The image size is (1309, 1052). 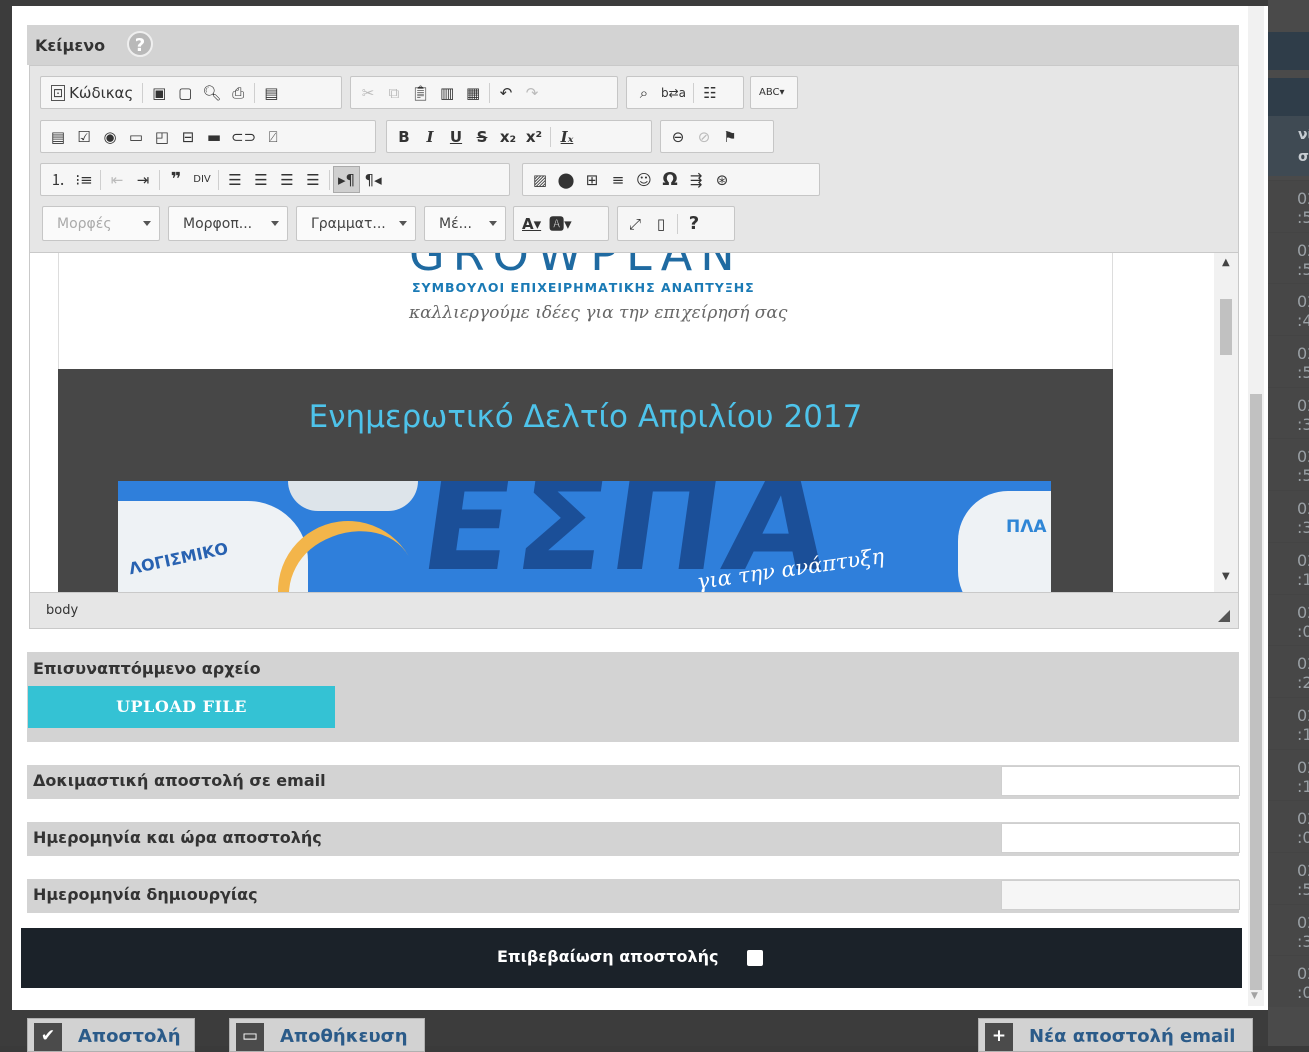 What do you see at coordinates (1226, 327) in the screenshot?
I see `editor-scrollbar-thumb` at bounding box center [1226, 327].